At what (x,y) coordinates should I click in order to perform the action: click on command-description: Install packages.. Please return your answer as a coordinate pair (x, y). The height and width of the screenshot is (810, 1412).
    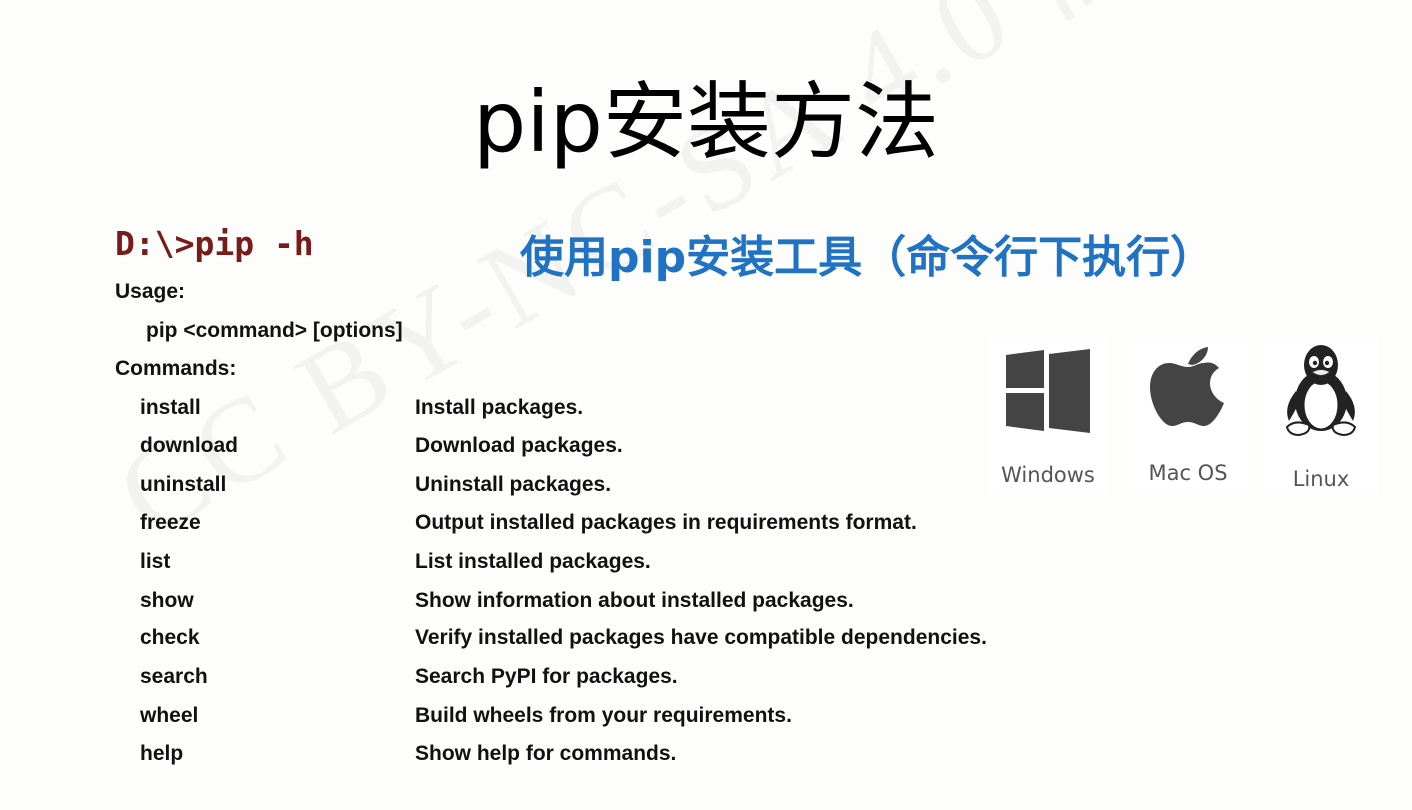
    Looking at the image, I should click on (499, 407).